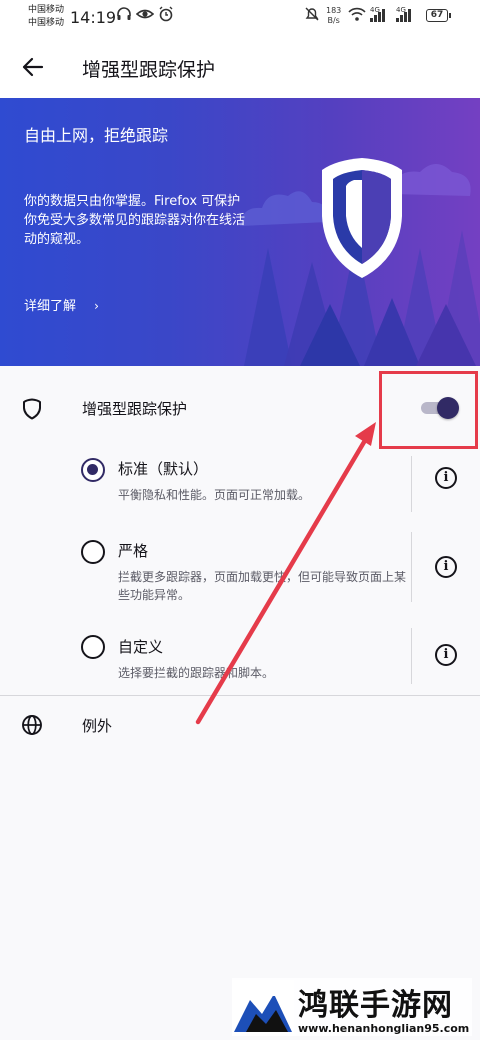 This screenshot has width=480, height=1040. I want to click on exceptions-label: 例外, so click(97, 726).